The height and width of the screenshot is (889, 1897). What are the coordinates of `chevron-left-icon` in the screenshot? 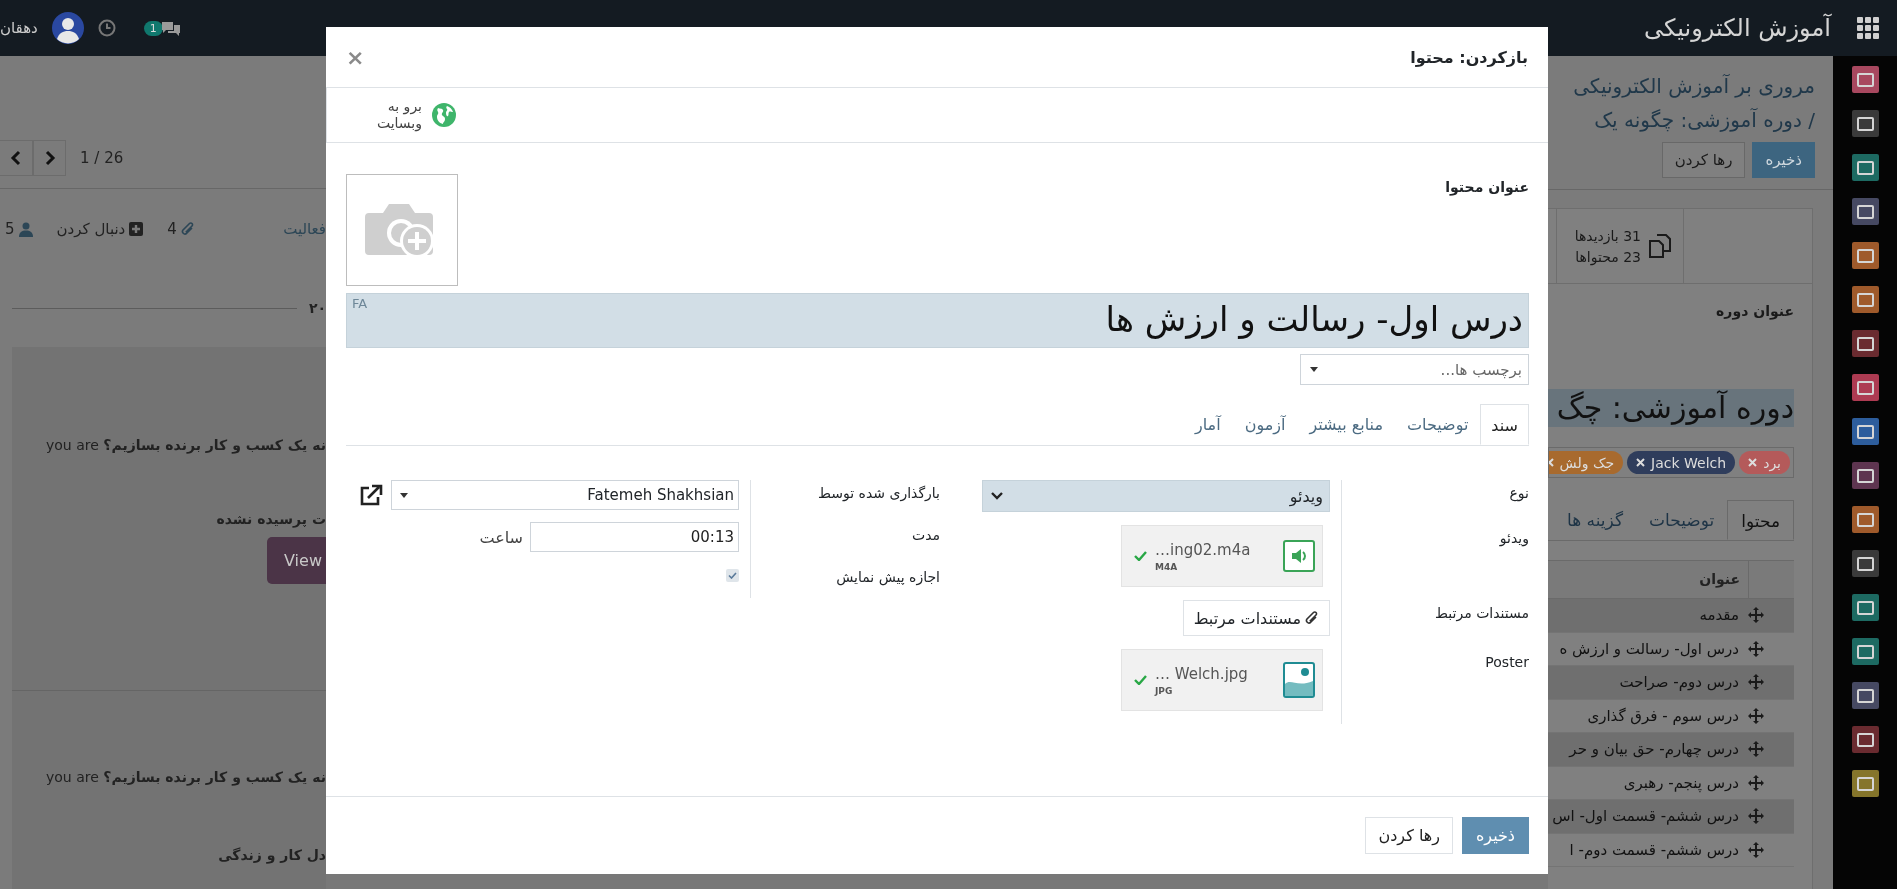 It's located at (16, 158).